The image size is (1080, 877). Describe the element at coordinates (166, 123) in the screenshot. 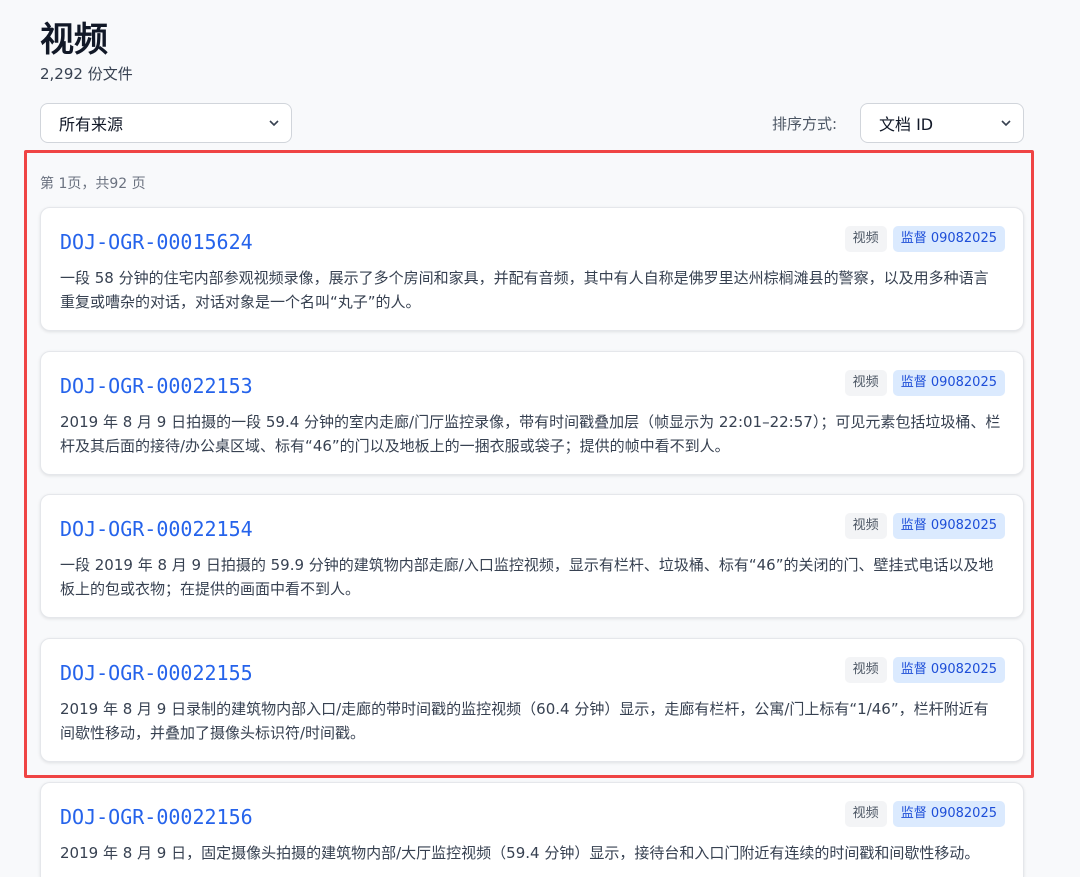

I see `source-filter-select: 所有来源` at that location.